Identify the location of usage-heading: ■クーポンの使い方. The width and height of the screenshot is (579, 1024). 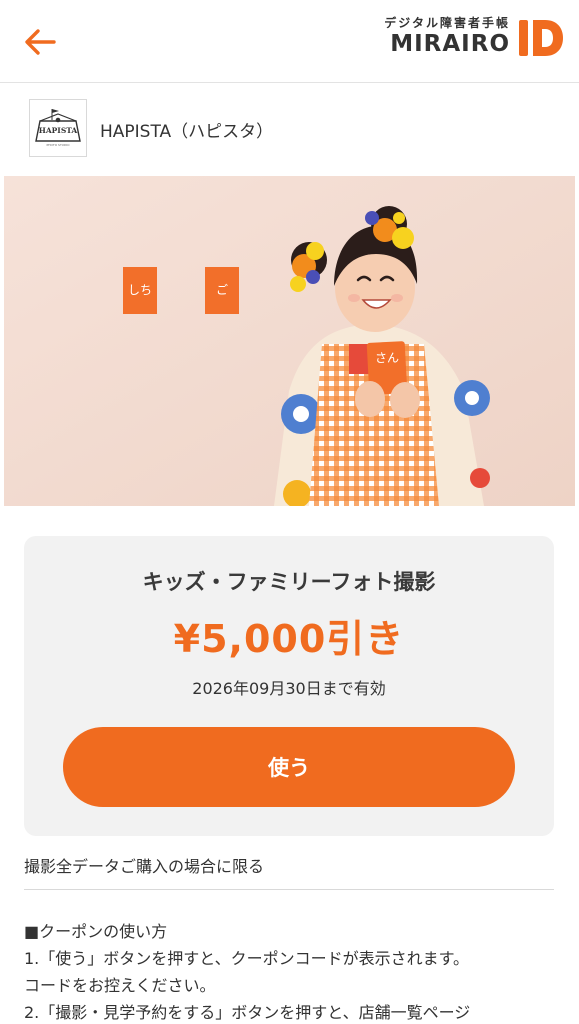
(96, 931).